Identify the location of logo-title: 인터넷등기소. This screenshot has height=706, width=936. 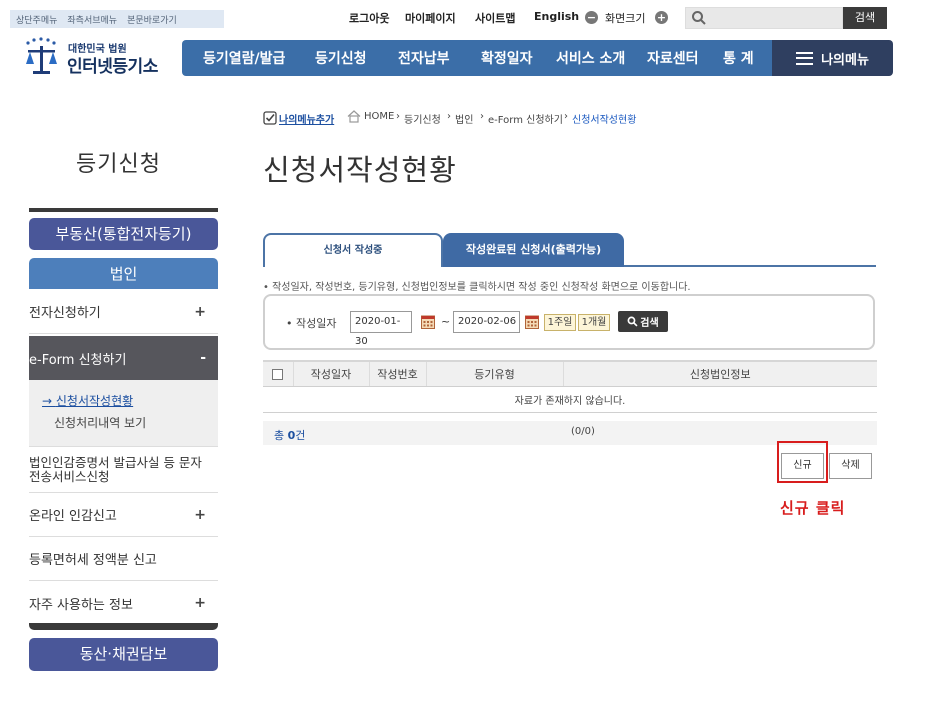
(112, 64).